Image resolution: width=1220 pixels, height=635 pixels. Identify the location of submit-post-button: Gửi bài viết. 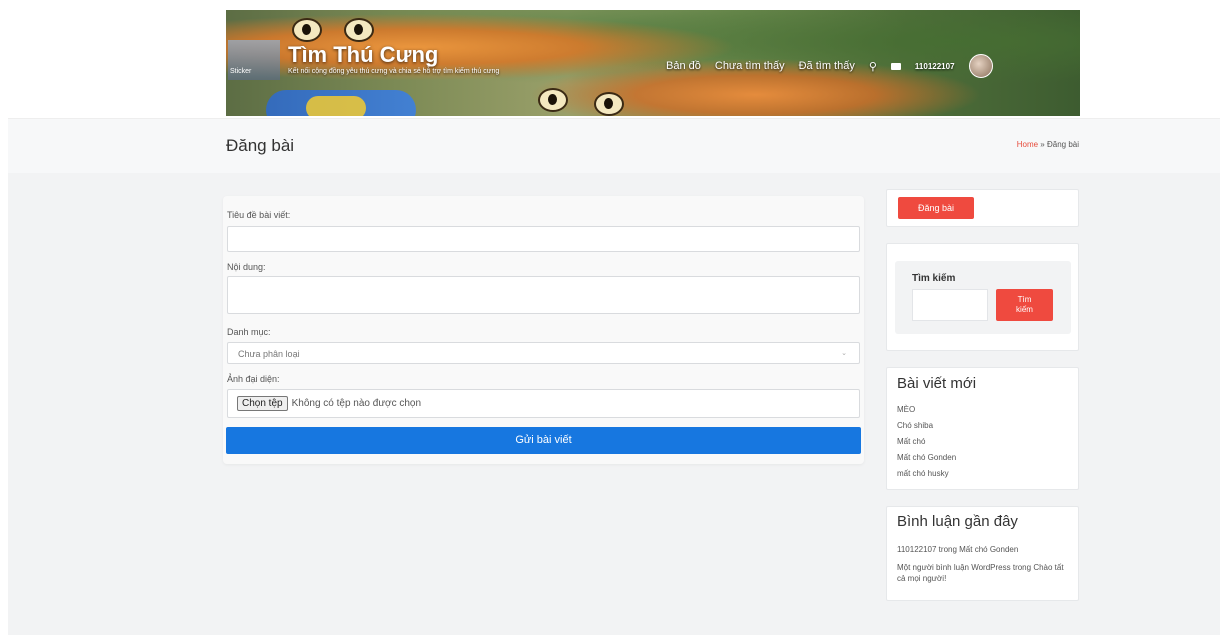
(543, 440).